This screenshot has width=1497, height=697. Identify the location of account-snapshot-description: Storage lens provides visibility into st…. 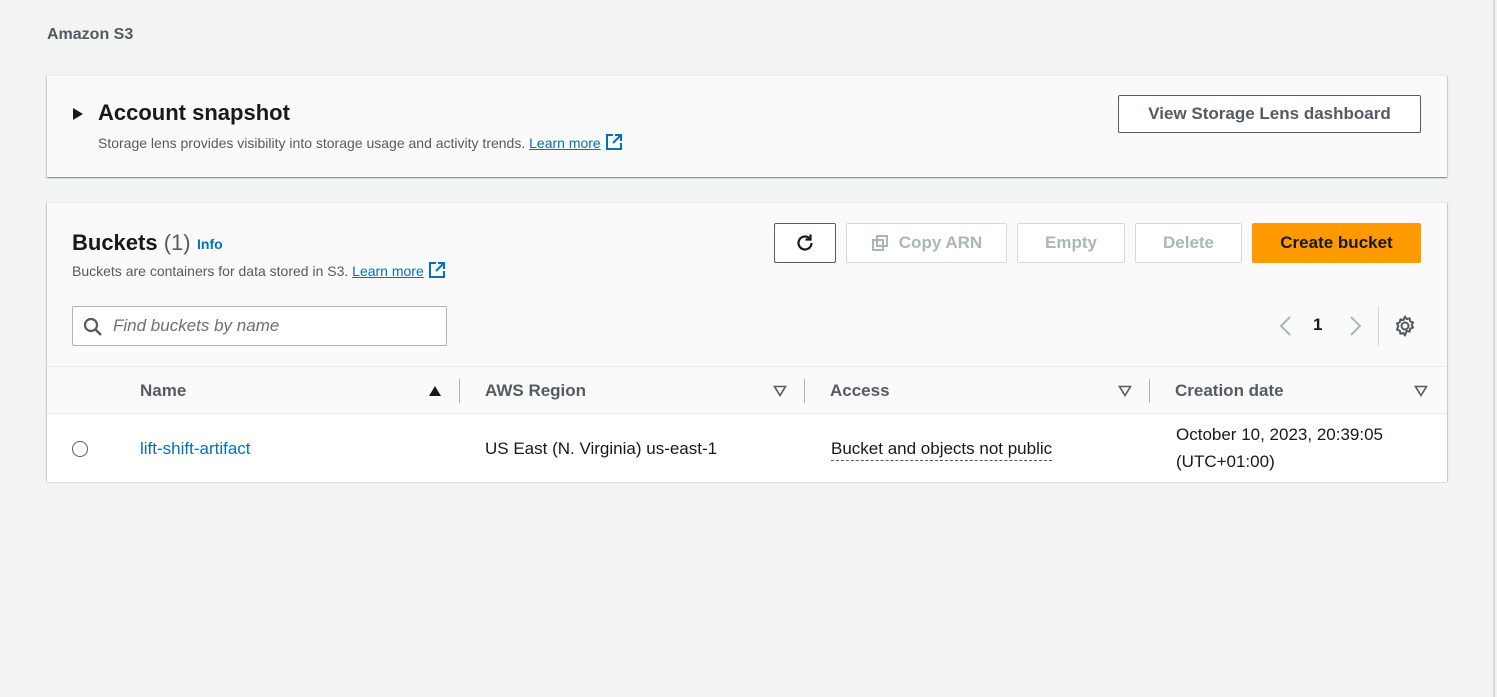
(360, 143).